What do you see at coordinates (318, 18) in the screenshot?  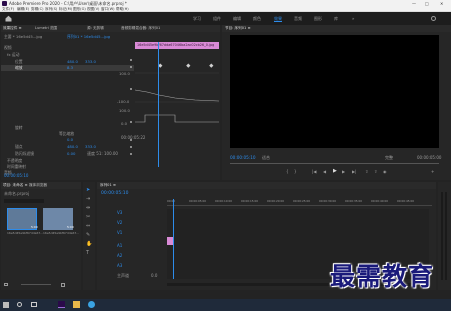 I see `workspace-graphics: 图形` at bounding box center [318, 18].